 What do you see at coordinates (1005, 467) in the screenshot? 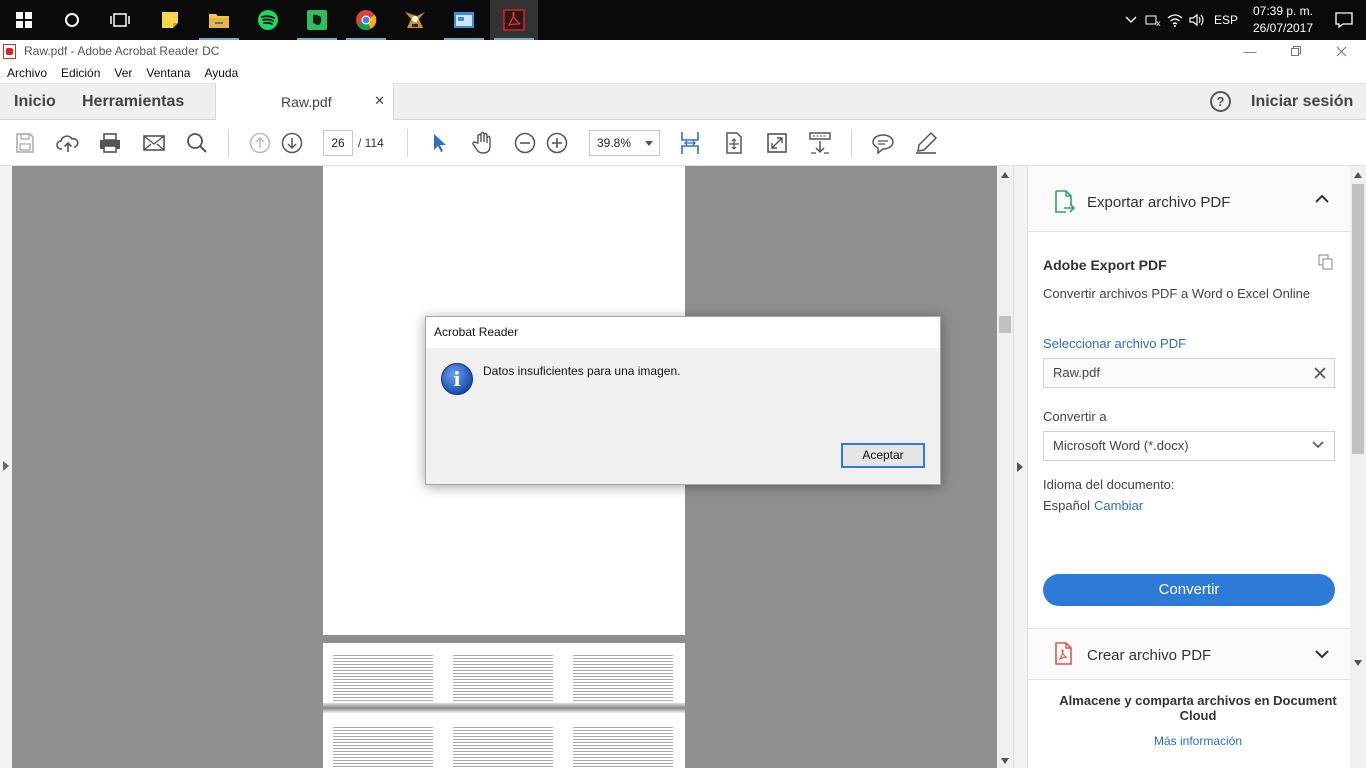
I see `document-scrollbar` at bounding box center [1005, 467].